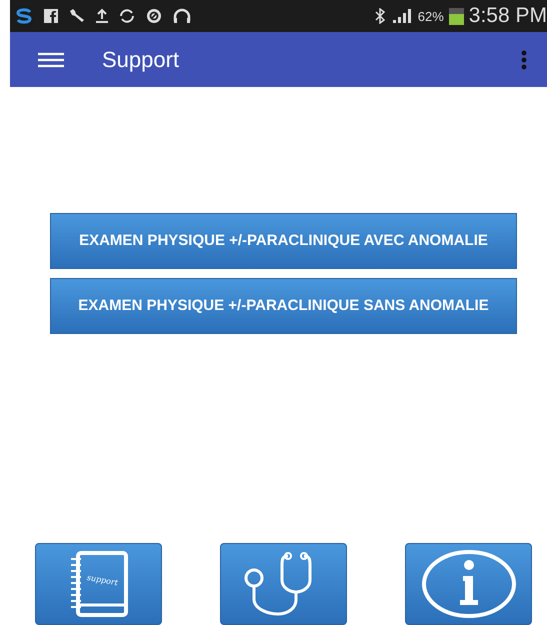 This screenshot has height=625, width=547. What do you see at coordinates (283, 306) in the screenshot?
I see `exam-button: EXAMEN PHYSIQUE +/-PARACLINIQUE SANS ANOMALIE` at bounding box center [283, 306].